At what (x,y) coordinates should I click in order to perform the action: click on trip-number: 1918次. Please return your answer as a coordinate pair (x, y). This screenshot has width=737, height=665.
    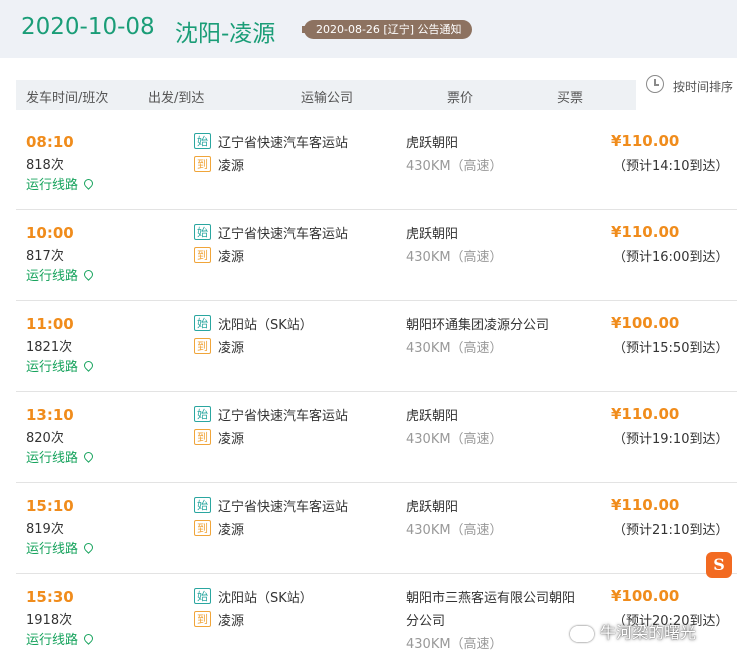
    Looking at the image, I should click on (49, 620).